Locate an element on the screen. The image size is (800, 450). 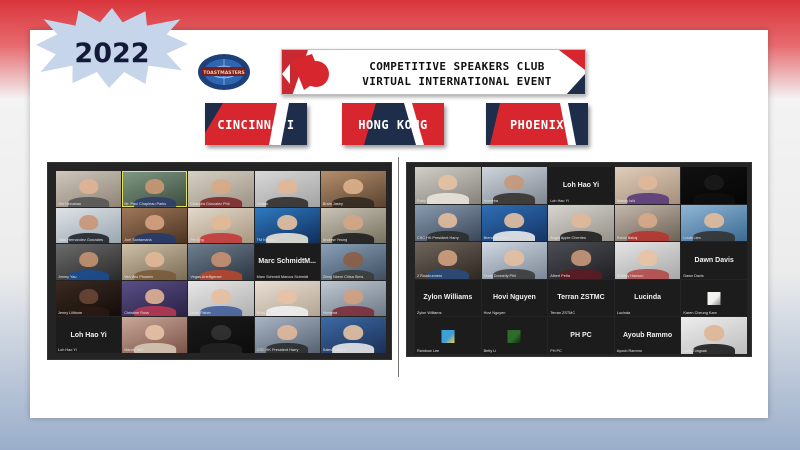
participant-tile: Rainbow Lee is located at coordinates (448, 335).